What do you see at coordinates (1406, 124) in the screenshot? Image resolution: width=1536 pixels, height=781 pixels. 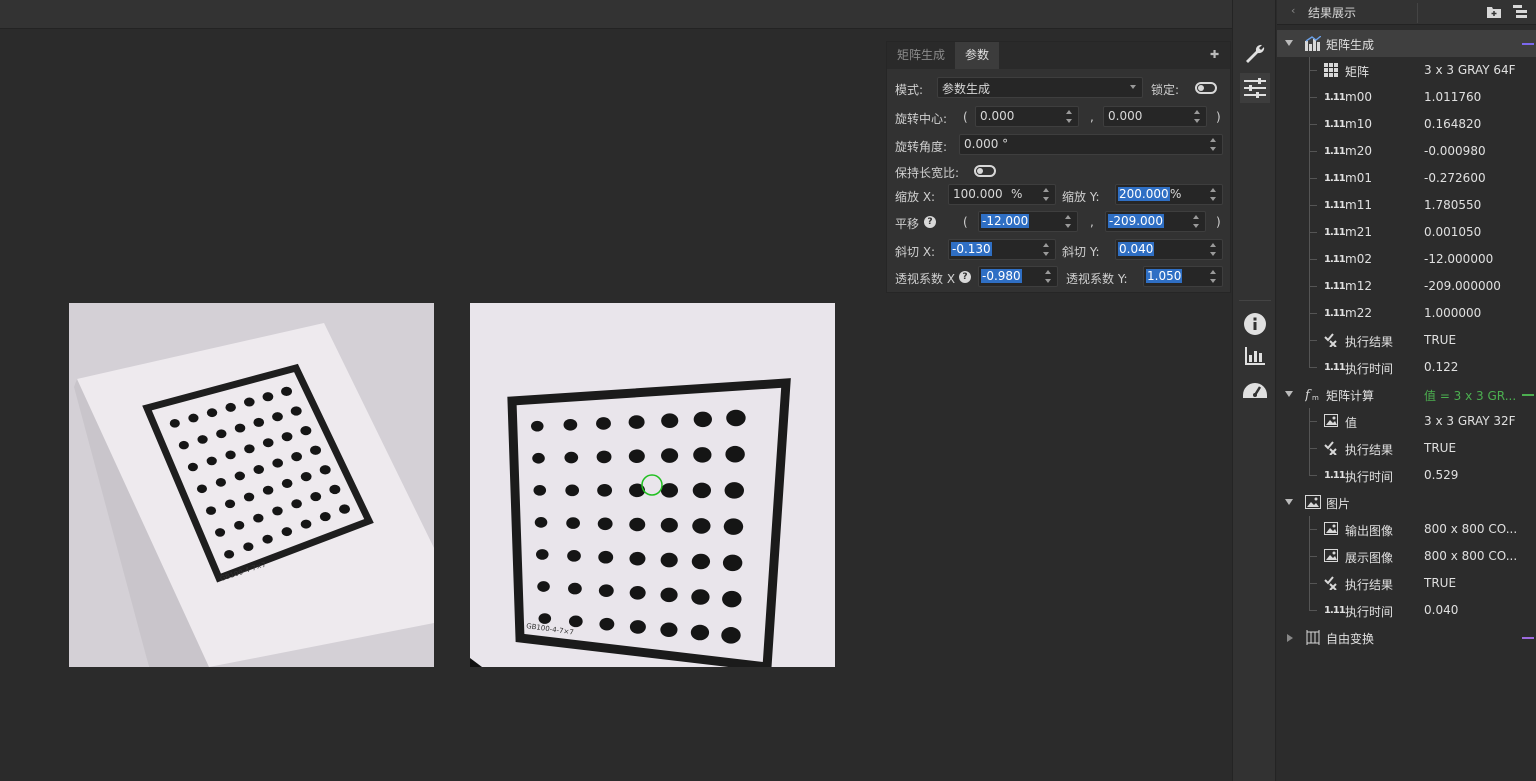 I see `tree-item: 1.11 m10 0.164820` at bounding box center [1406, 124].